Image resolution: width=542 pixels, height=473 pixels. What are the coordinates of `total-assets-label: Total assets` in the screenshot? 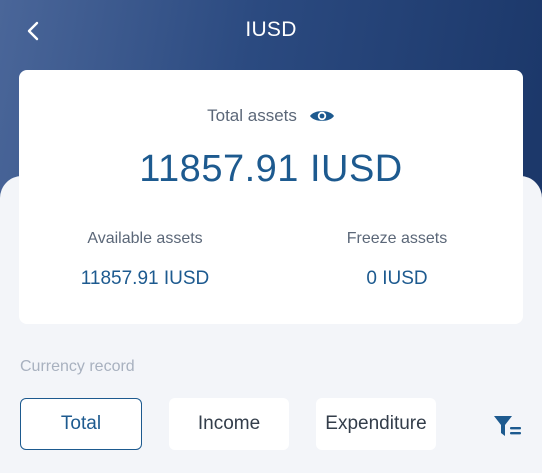 It's located at (252, 115).